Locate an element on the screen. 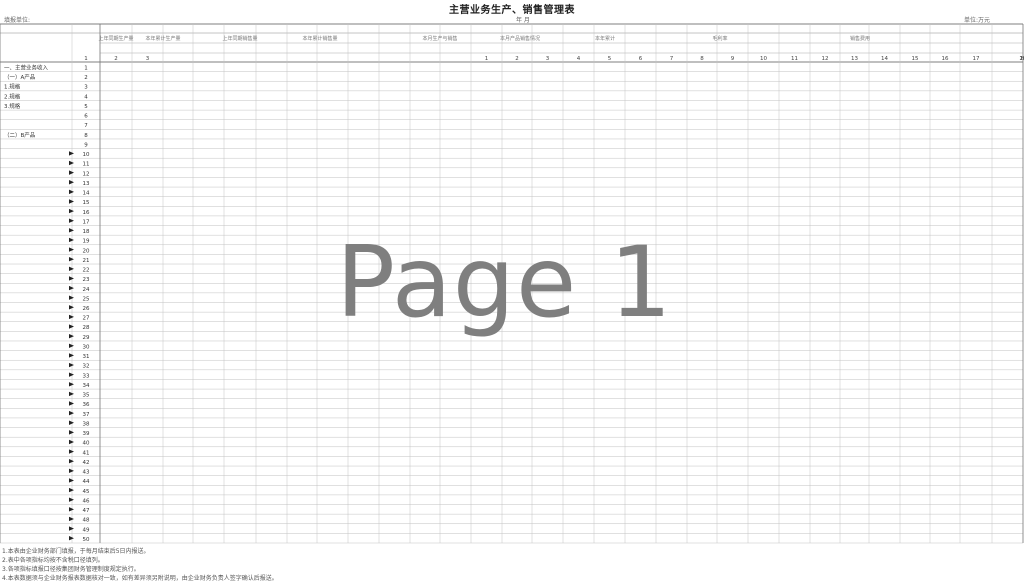 The image size is (1024, 582). row-number: 5 is located at coordinates (86, 107).